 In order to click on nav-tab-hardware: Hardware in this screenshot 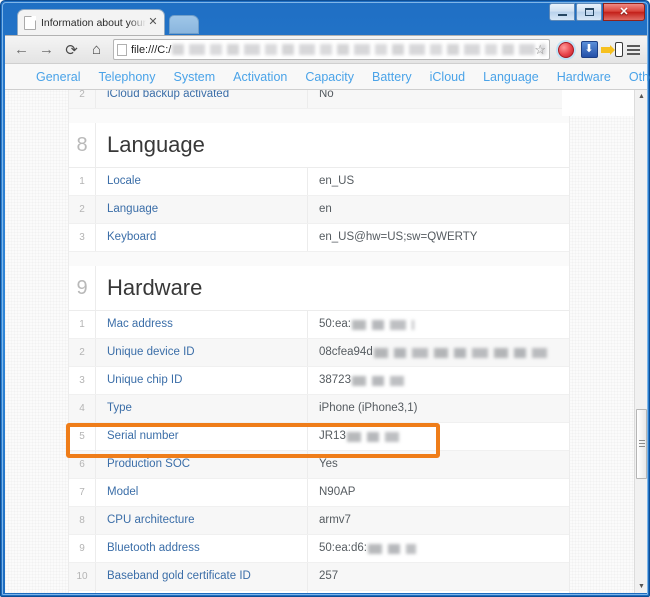, I will do `click(584, 77)`.